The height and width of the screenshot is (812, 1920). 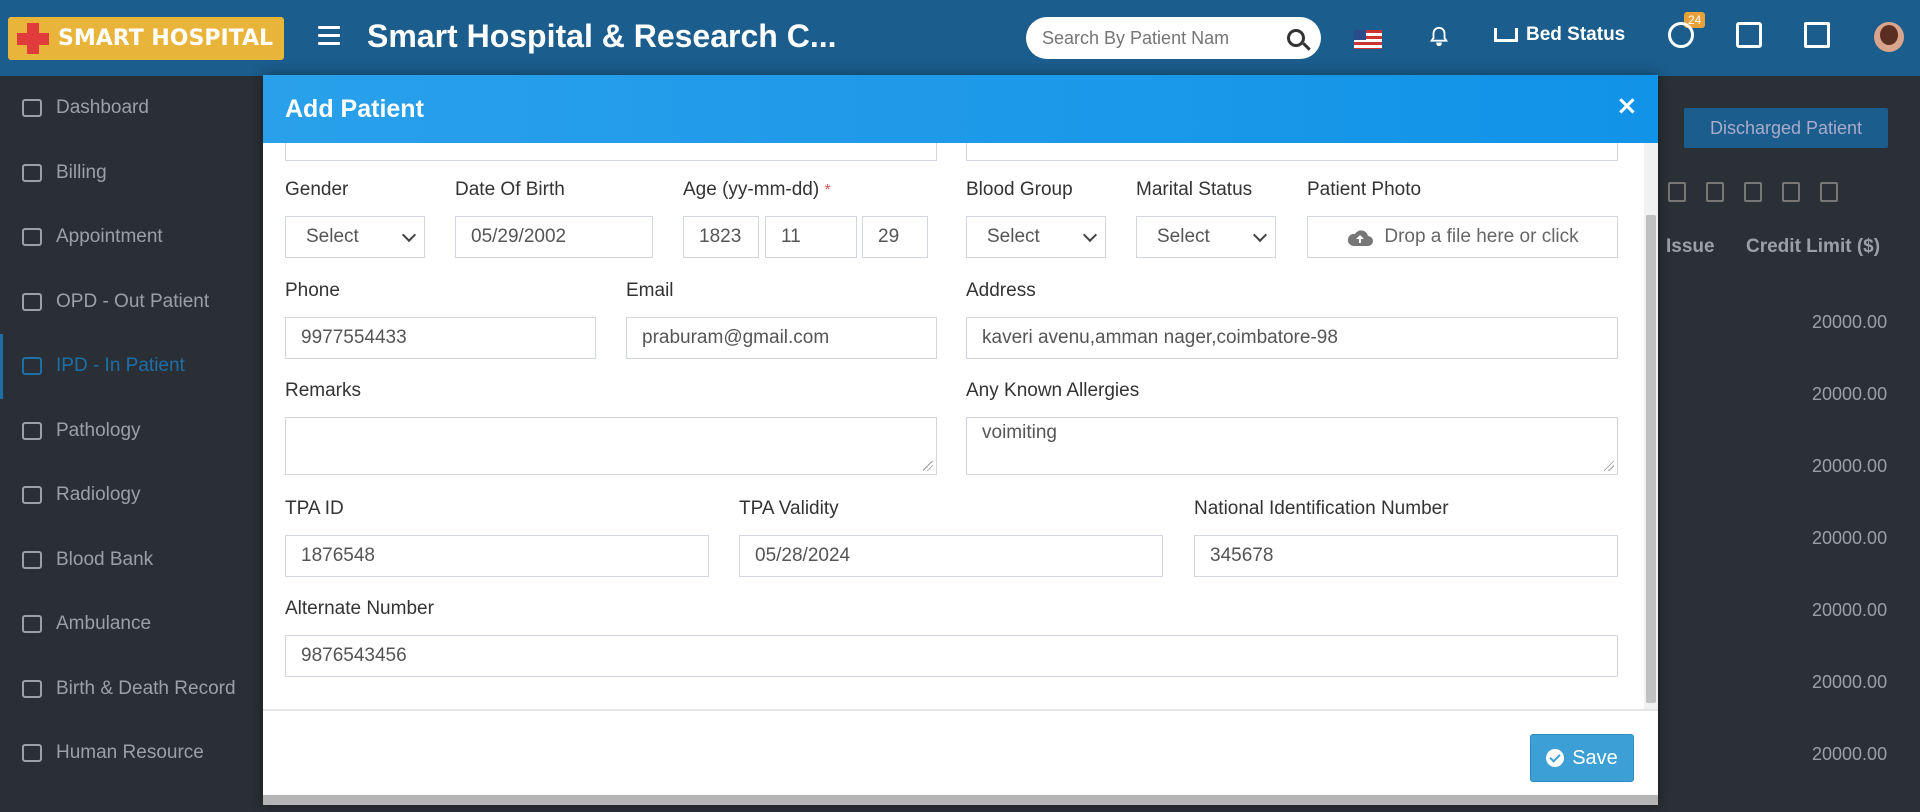 What do you see at coordinates (1321, 508) in the screenshot?
I see `national-id-label: National Identification Number` at bounding box center [1321, 508].